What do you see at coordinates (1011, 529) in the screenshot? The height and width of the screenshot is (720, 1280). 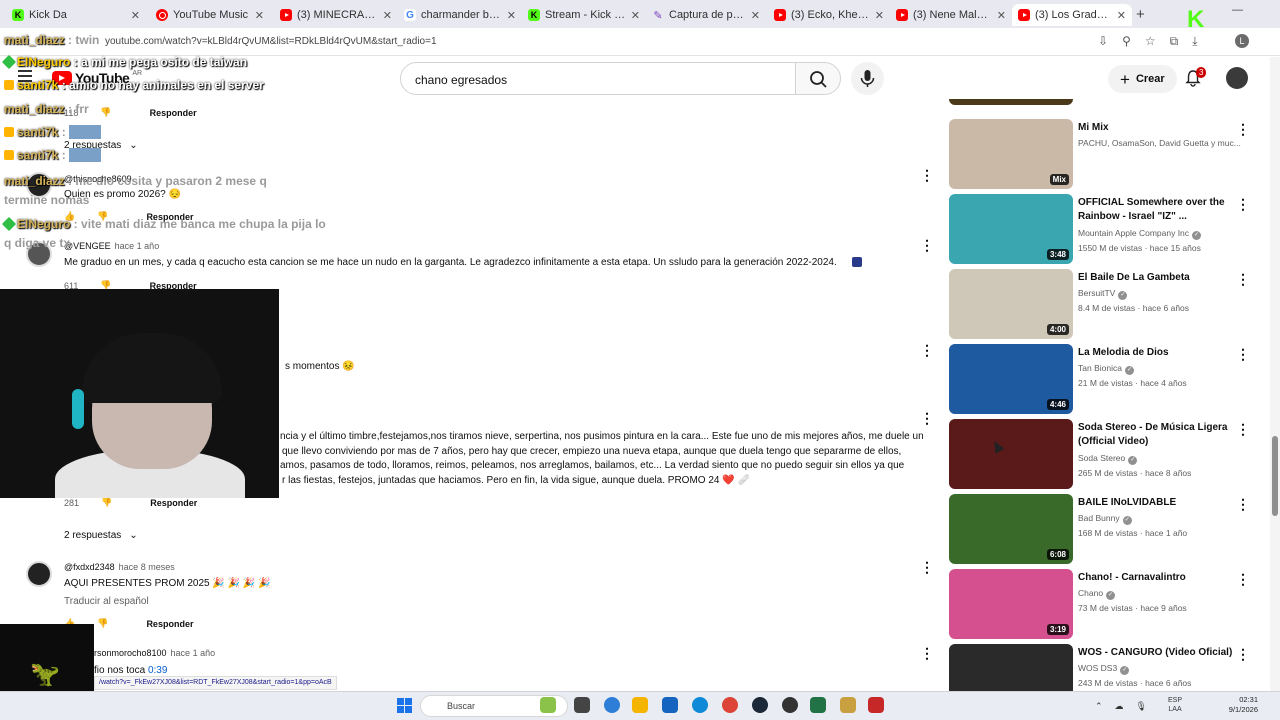 I see `video-thumbnail: 6:08` at bounding box center [1011, 529].